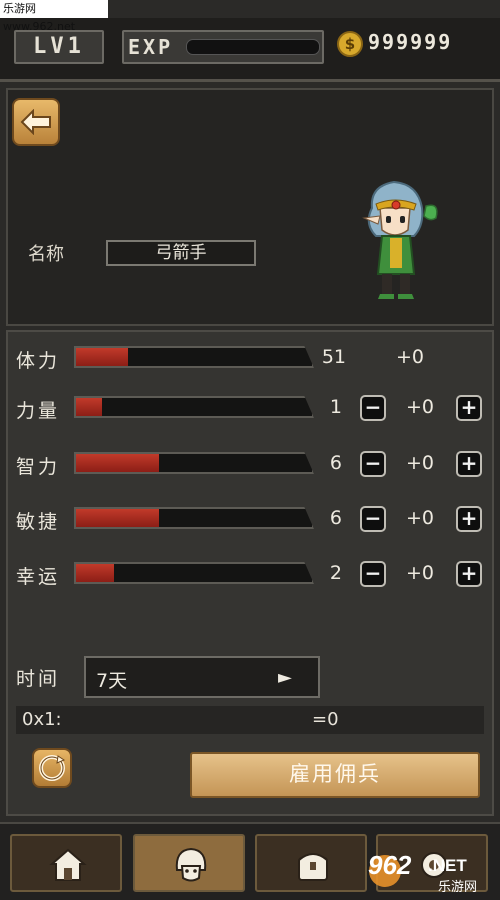 The width and height of the screenshot is (500, 900). I want to click on character-icon, so click(191, 864).